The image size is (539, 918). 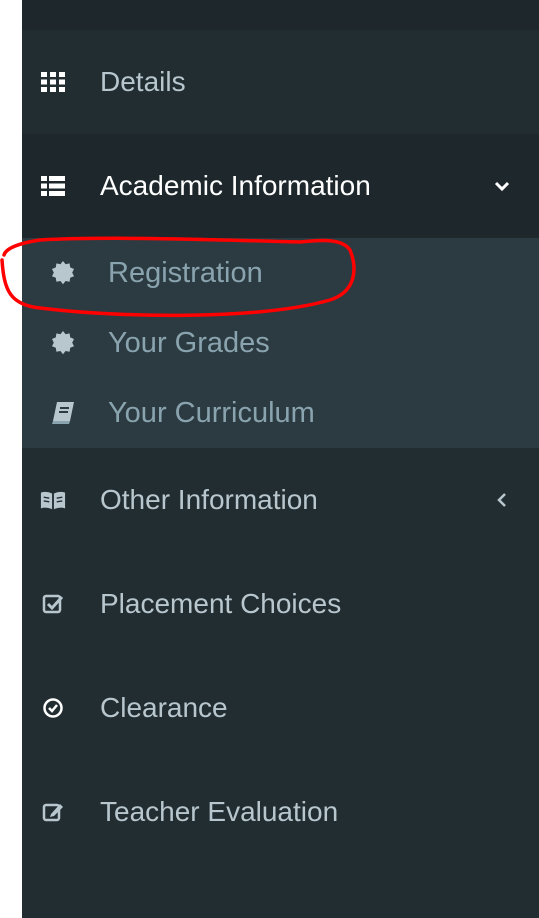 What do you see at coordinates (280, 273) in the screenshot?
I see `submenu-item-registration: Registration` at bounding box center [280, 273].